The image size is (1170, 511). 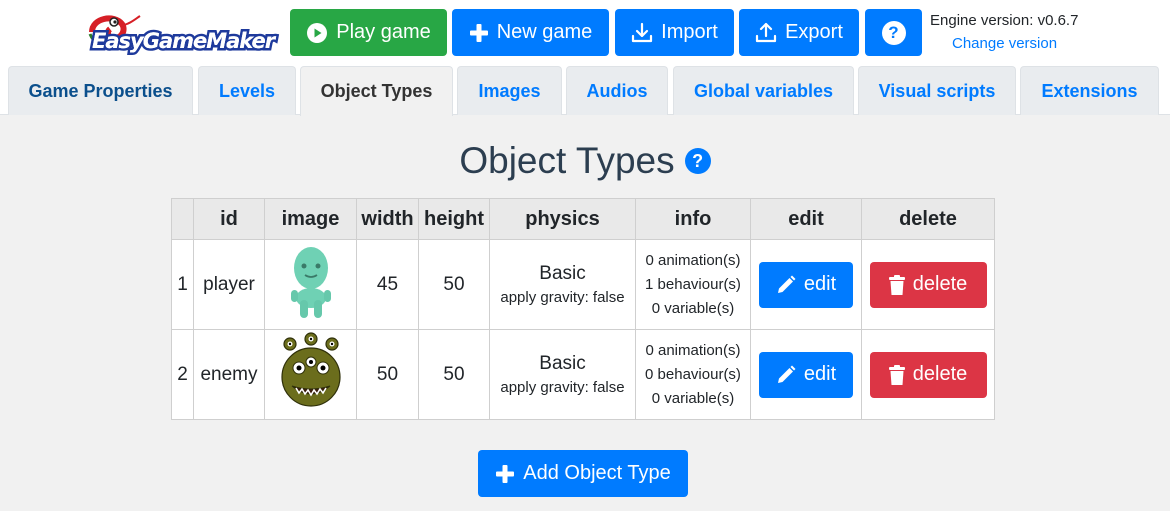 I want to click on new-game-label: New game, so click(x=544, y=32).